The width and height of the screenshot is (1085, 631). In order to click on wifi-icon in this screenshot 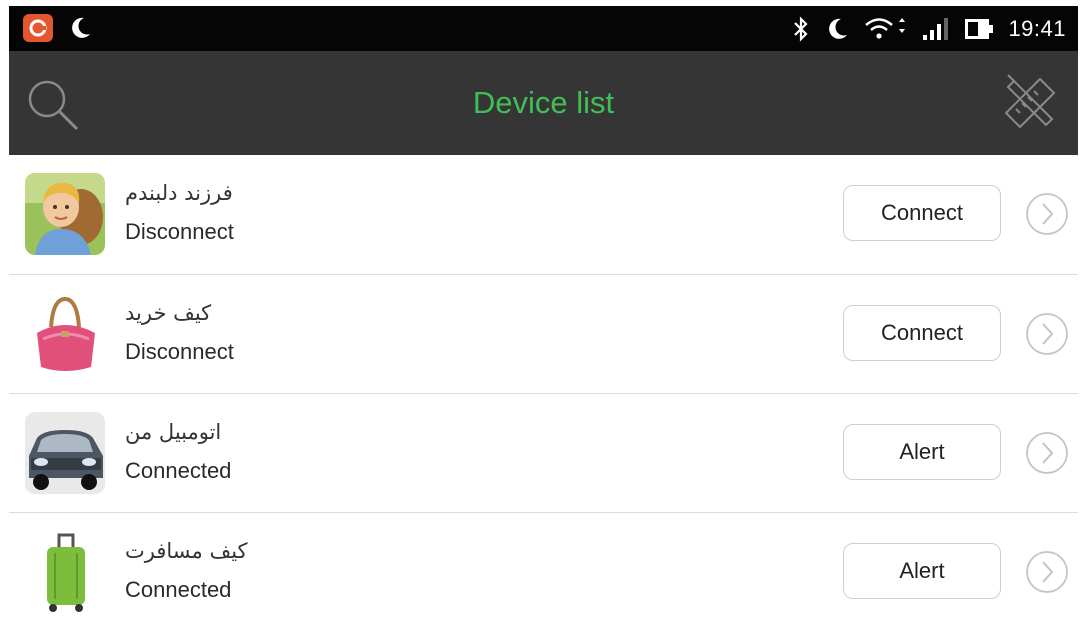, I will do `click(885, 28)`.